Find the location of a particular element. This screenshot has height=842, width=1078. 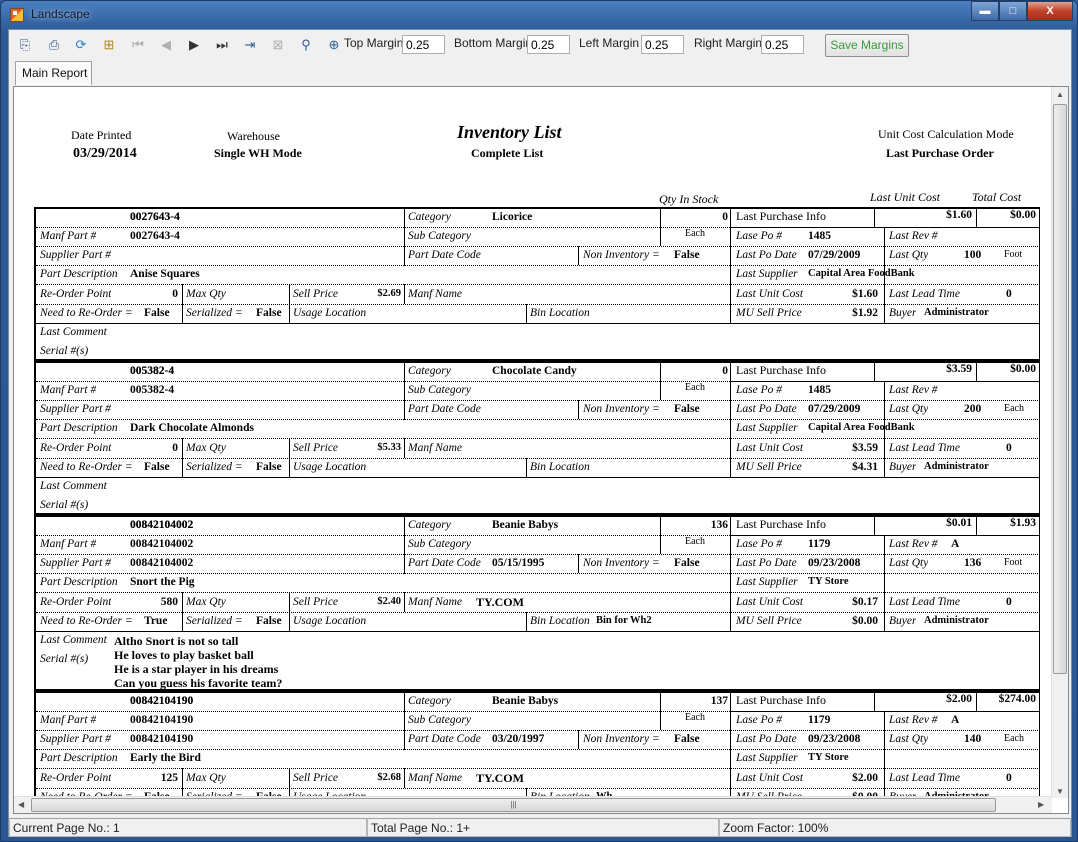

minimize-button: ▬ is located at coordinates (985, 11).